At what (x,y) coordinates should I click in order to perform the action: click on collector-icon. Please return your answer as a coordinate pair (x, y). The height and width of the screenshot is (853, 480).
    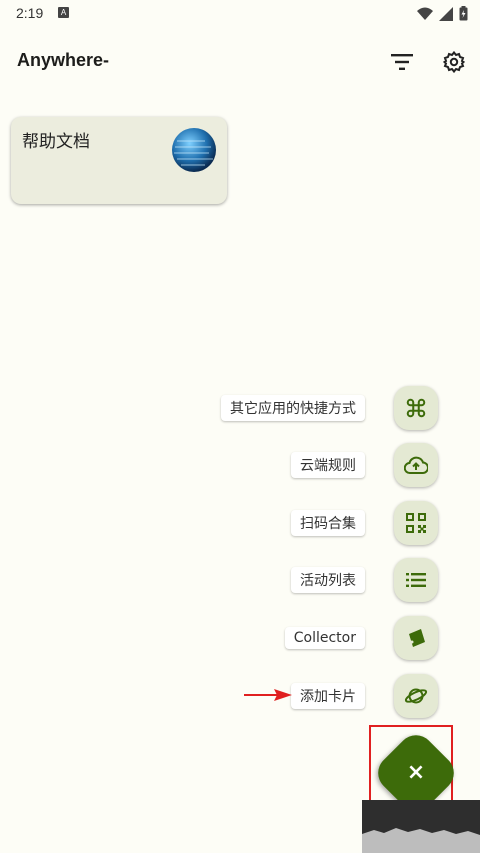
    Looking at the image, I should click on (416, 638).